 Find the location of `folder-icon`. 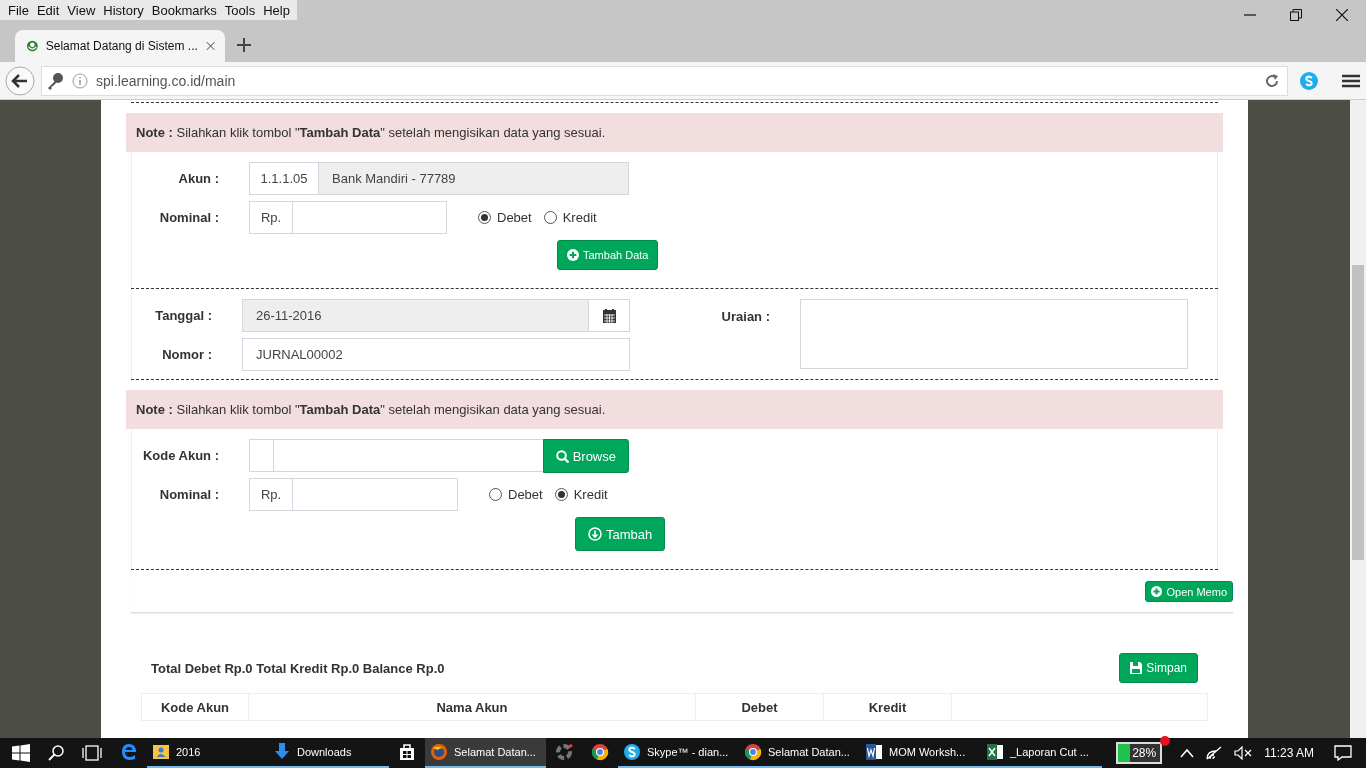

folder-icon is located at coordinates (161, 752).